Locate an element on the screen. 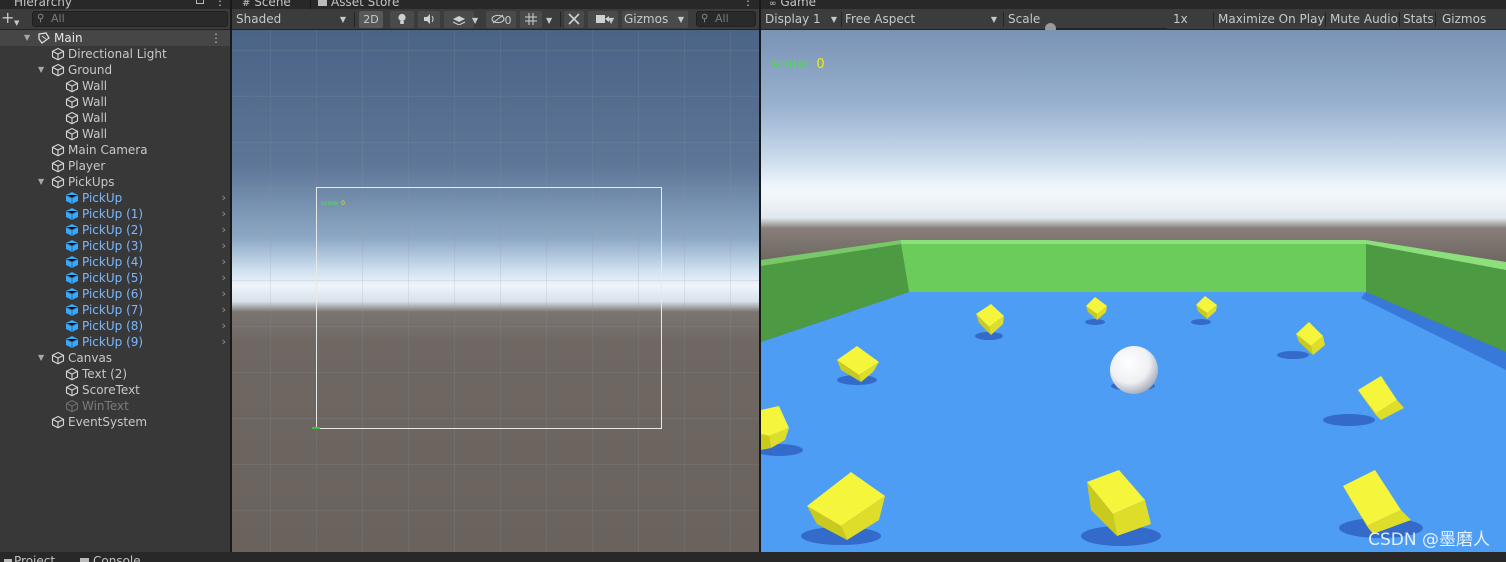  hierarchy-item-label: PickUp (6) is located at coordinates (113, 294).